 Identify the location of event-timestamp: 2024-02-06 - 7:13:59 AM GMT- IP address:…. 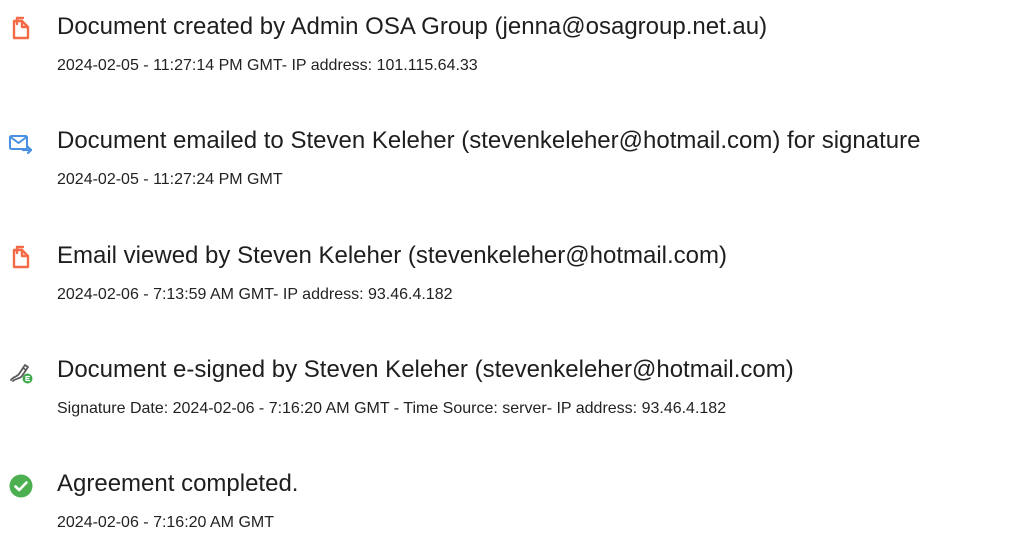
(255, 294).